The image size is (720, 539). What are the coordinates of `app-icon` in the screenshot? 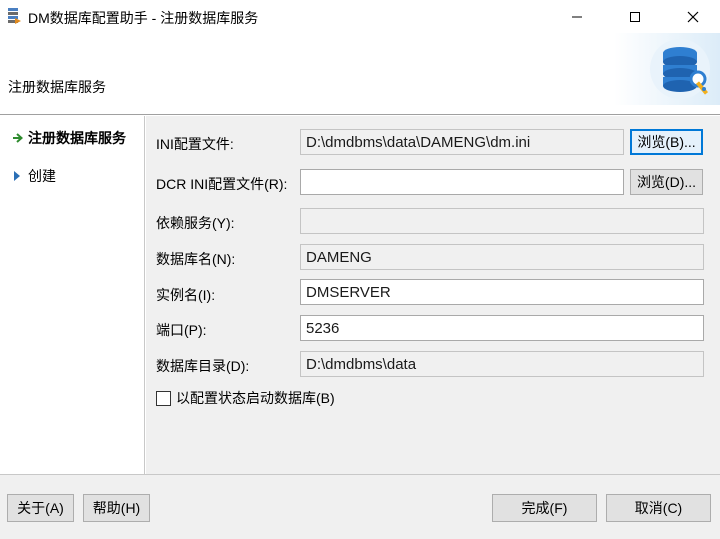 It's located at (14, 16).